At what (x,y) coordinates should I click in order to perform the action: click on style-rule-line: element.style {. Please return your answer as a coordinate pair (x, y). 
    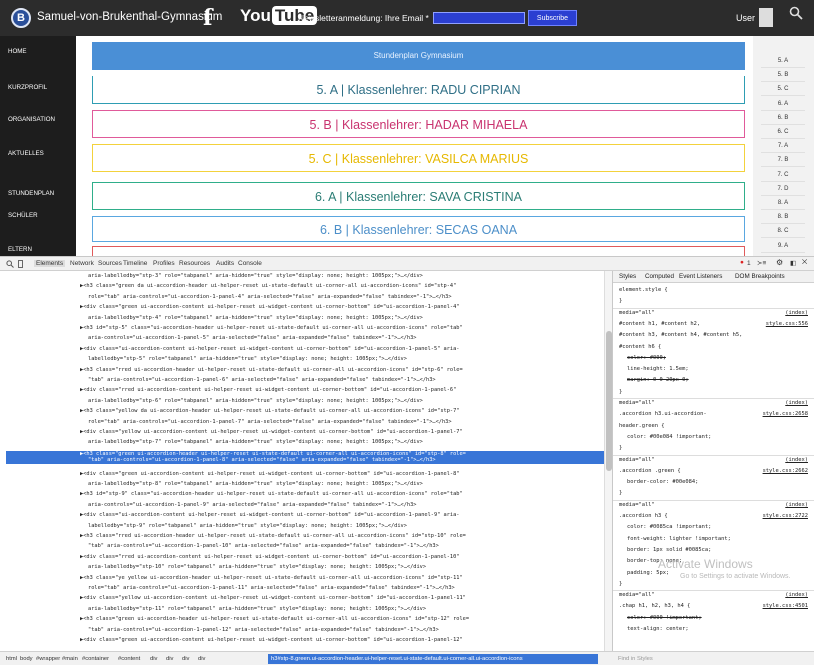
    Looking at the image, I should click on (643, 290).